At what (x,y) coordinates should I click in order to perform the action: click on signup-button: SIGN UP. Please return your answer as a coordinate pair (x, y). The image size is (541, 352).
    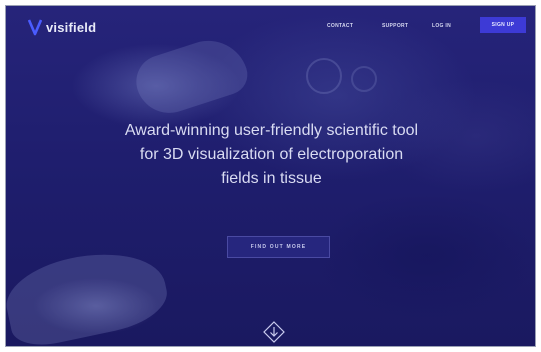
    Looking at the image, I should click on (503, 25).